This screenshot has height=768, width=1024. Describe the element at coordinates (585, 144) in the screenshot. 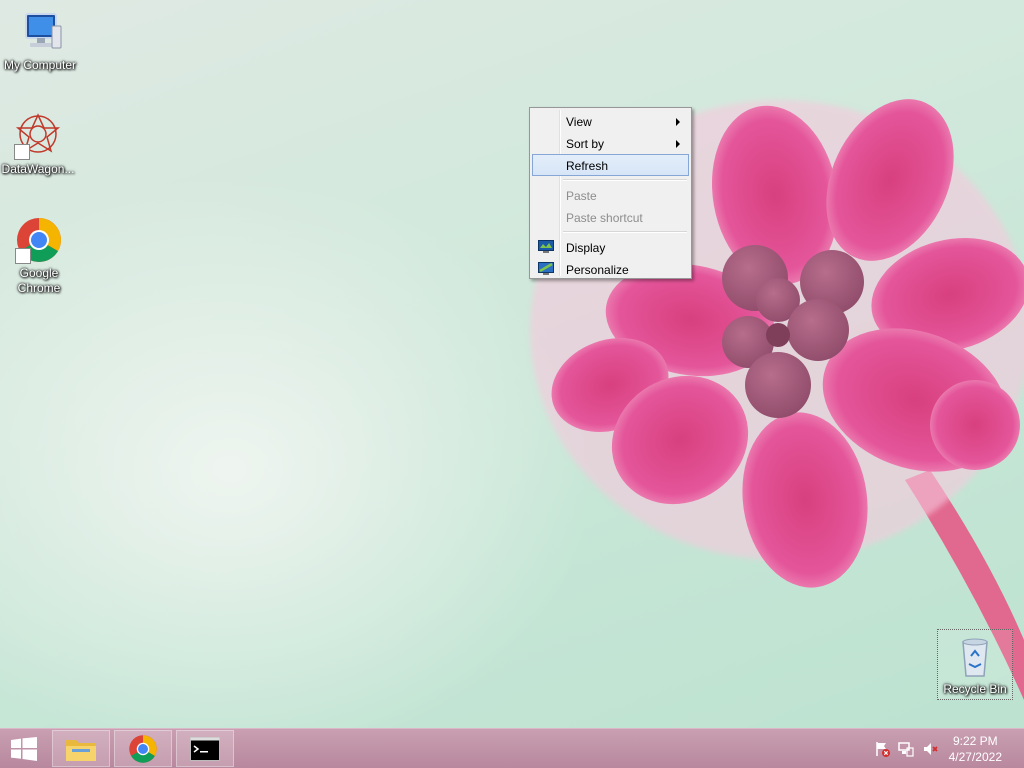

I see `menu-item-label: Sort by` at that location.